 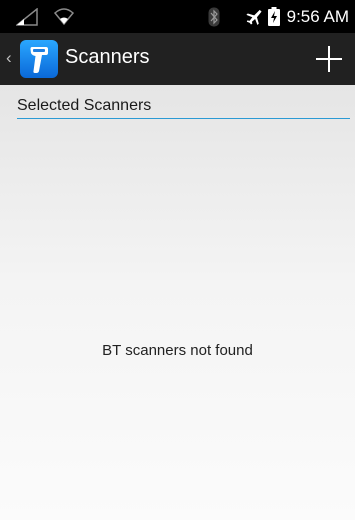 What do you see at coordinates (177, 350) in the screenshot?
I see `empty-state-message: BT scanners not found` at bounding box center [177, 350].